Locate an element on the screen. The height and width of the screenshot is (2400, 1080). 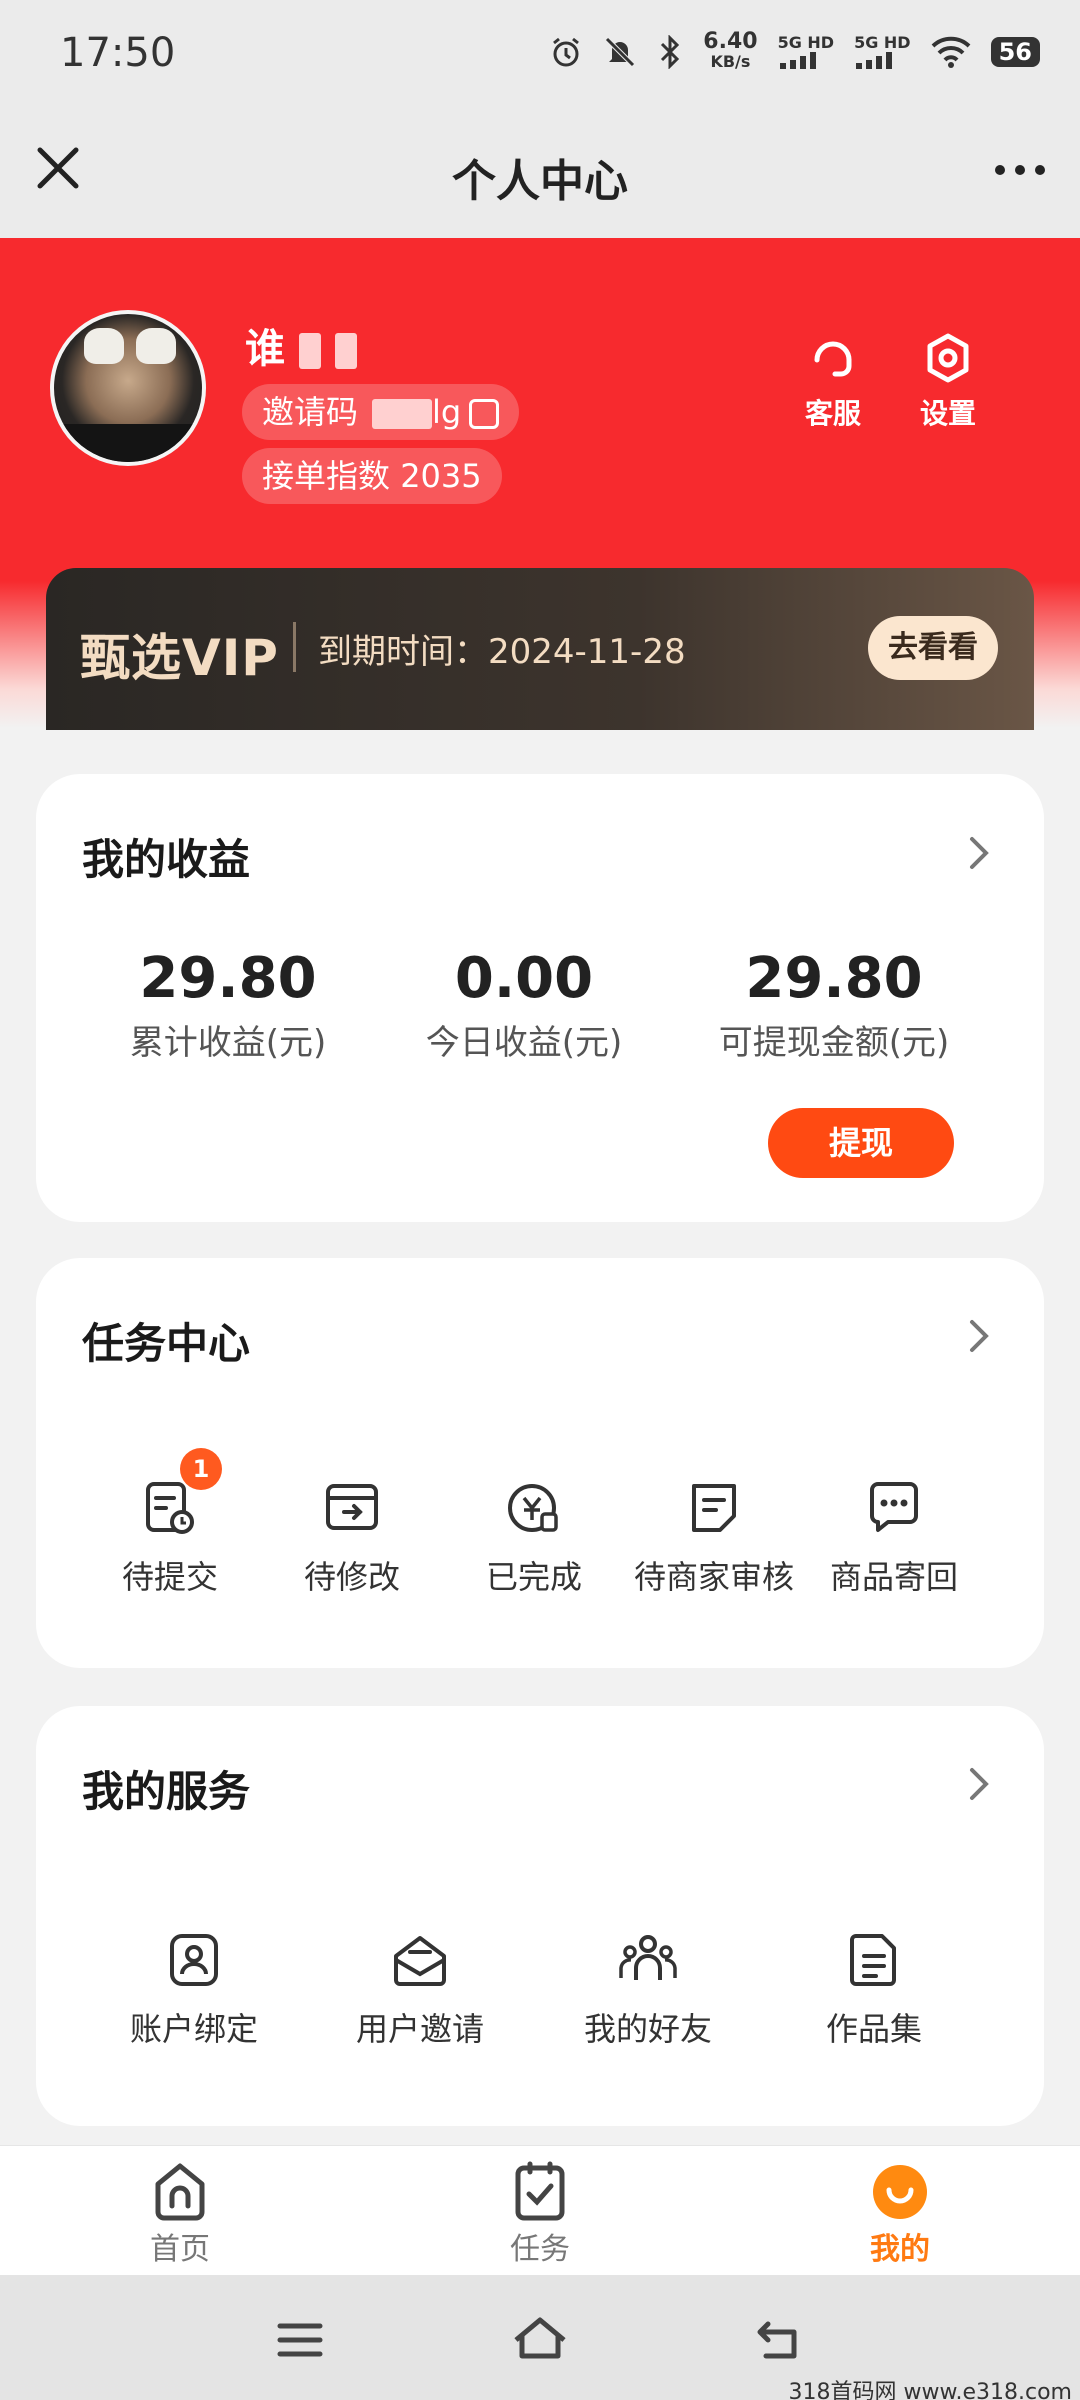
page-title: 个人中心 is located at coordinates (540, 181).